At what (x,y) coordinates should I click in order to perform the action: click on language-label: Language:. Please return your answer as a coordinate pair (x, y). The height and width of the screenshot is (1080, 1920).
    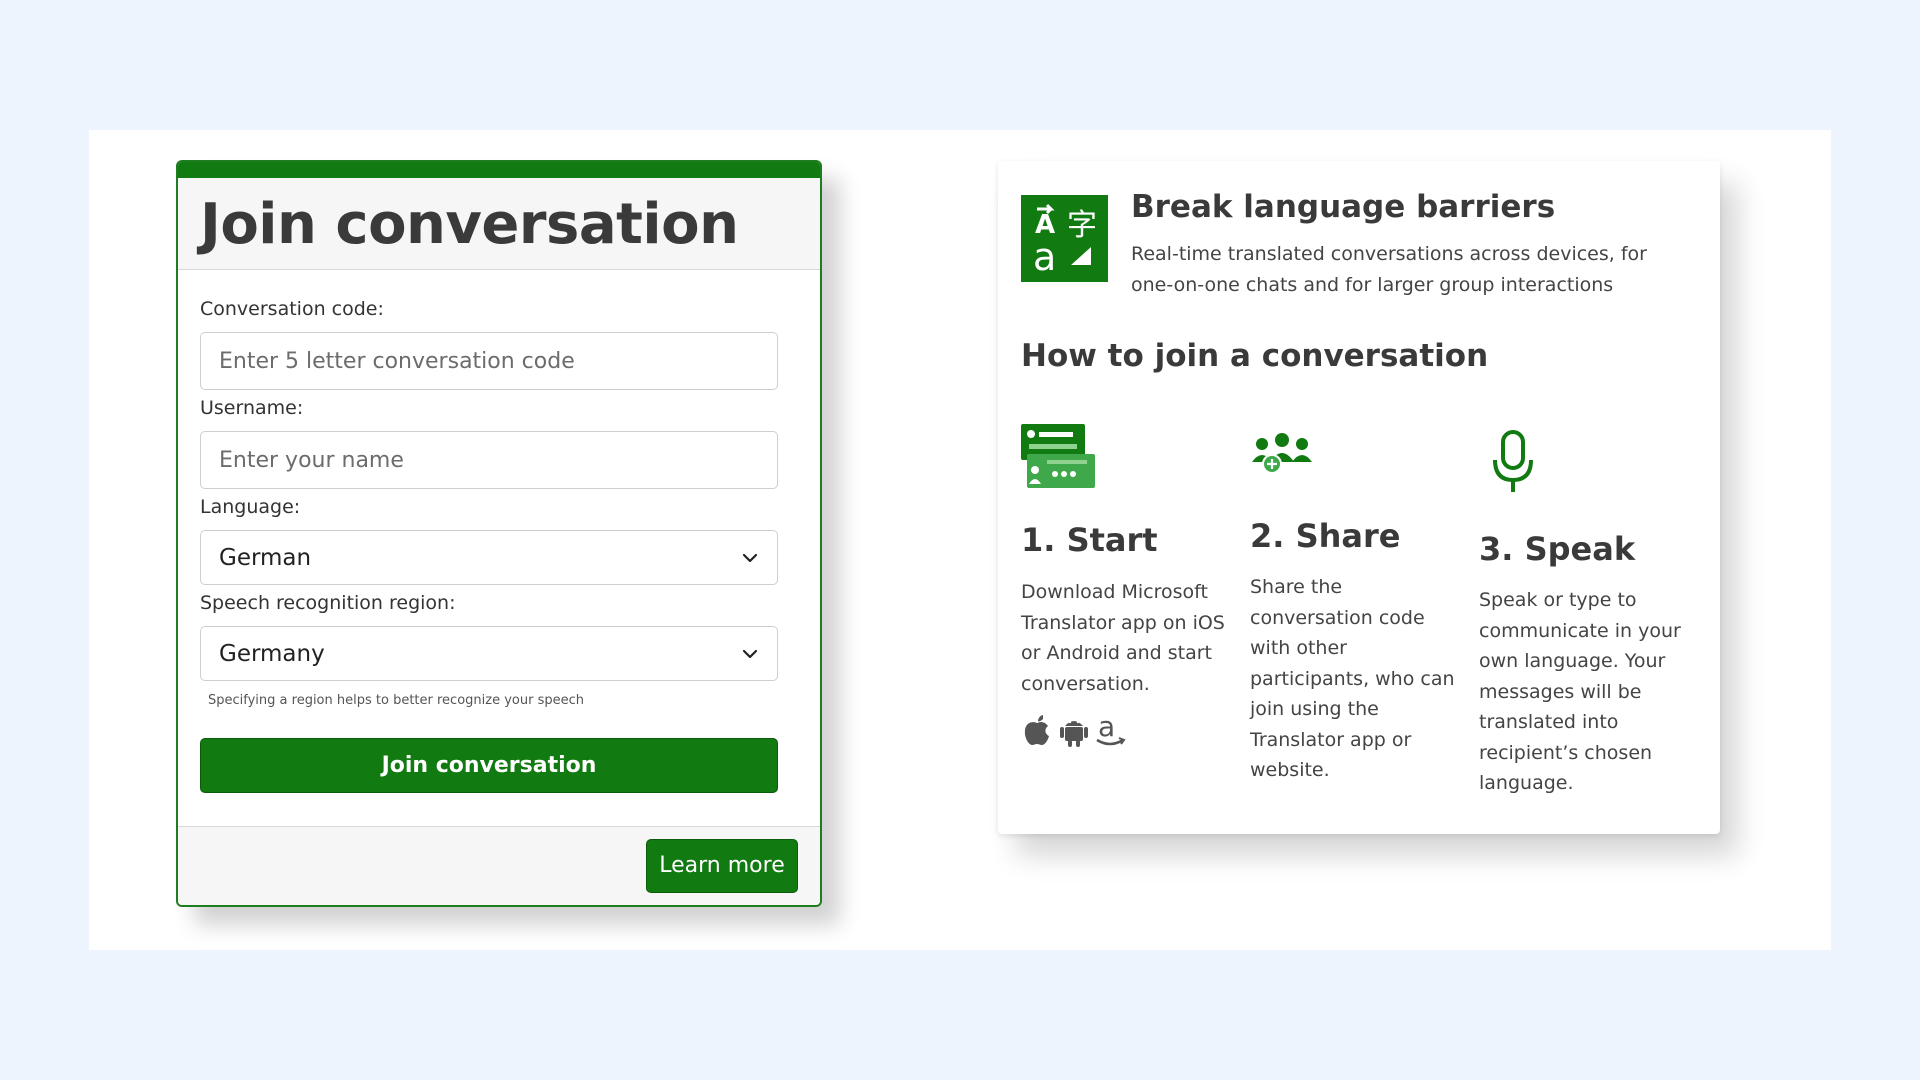
    Looking at the image, I should click on (250, 507).